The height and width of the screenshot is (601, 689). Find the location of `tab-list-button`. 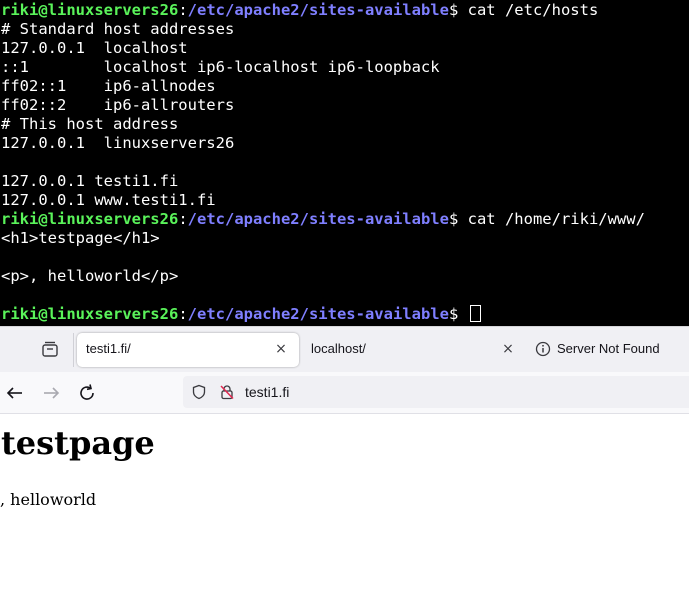

tab-list-button is located at coordinates (50, 350).